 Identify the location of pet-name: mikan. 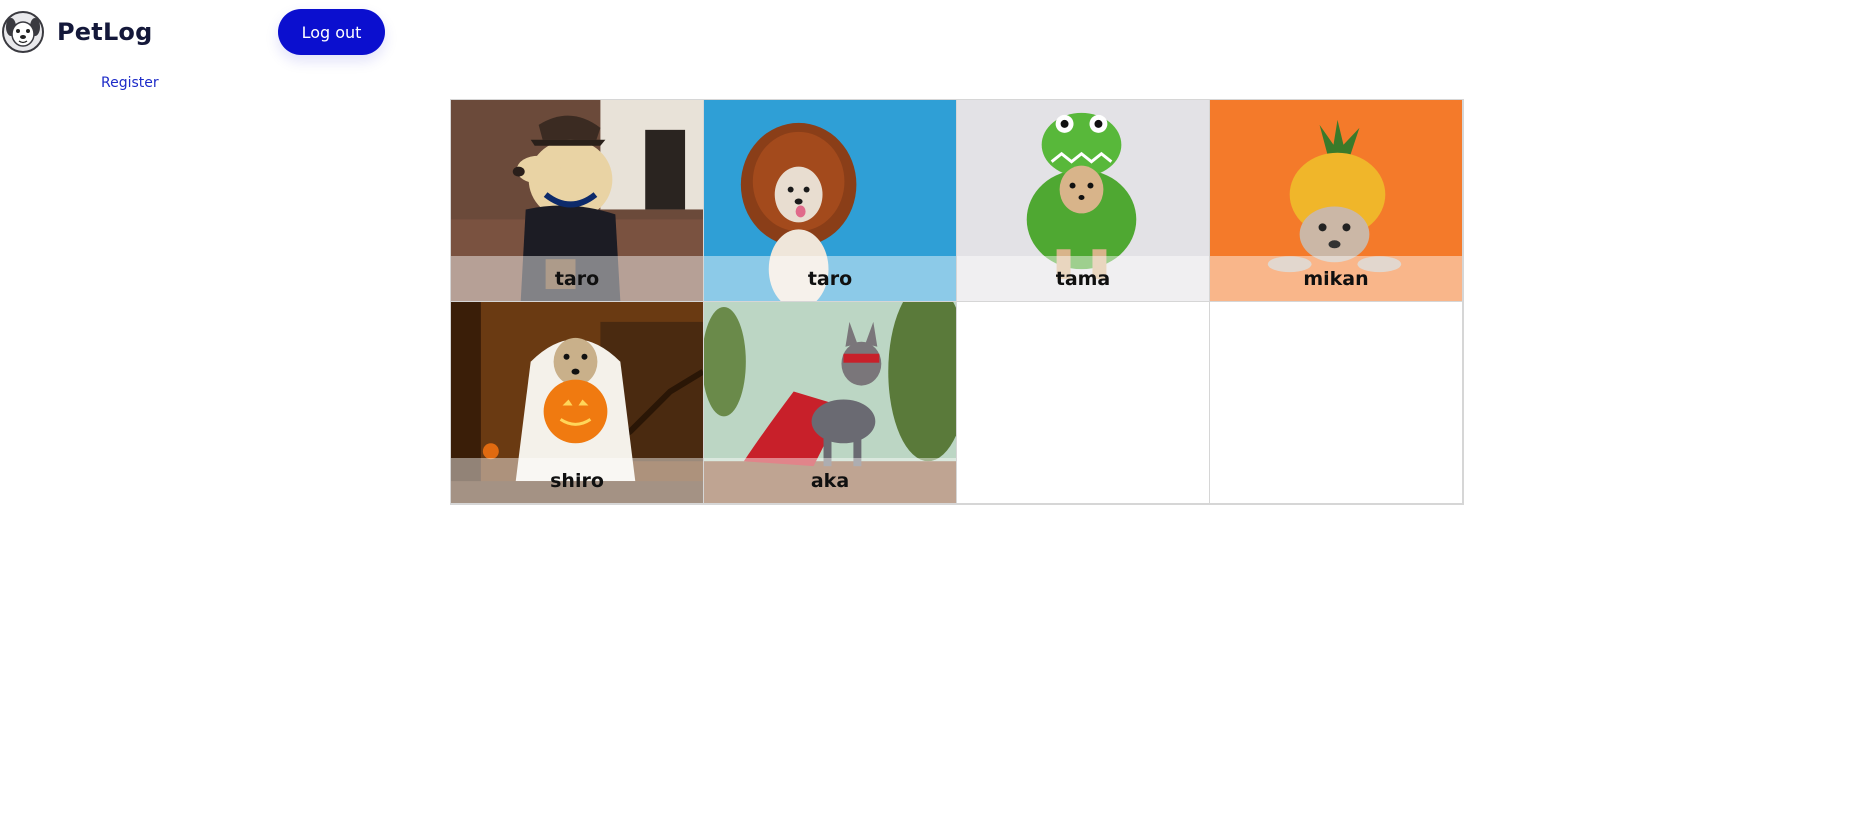
(1336, 278).